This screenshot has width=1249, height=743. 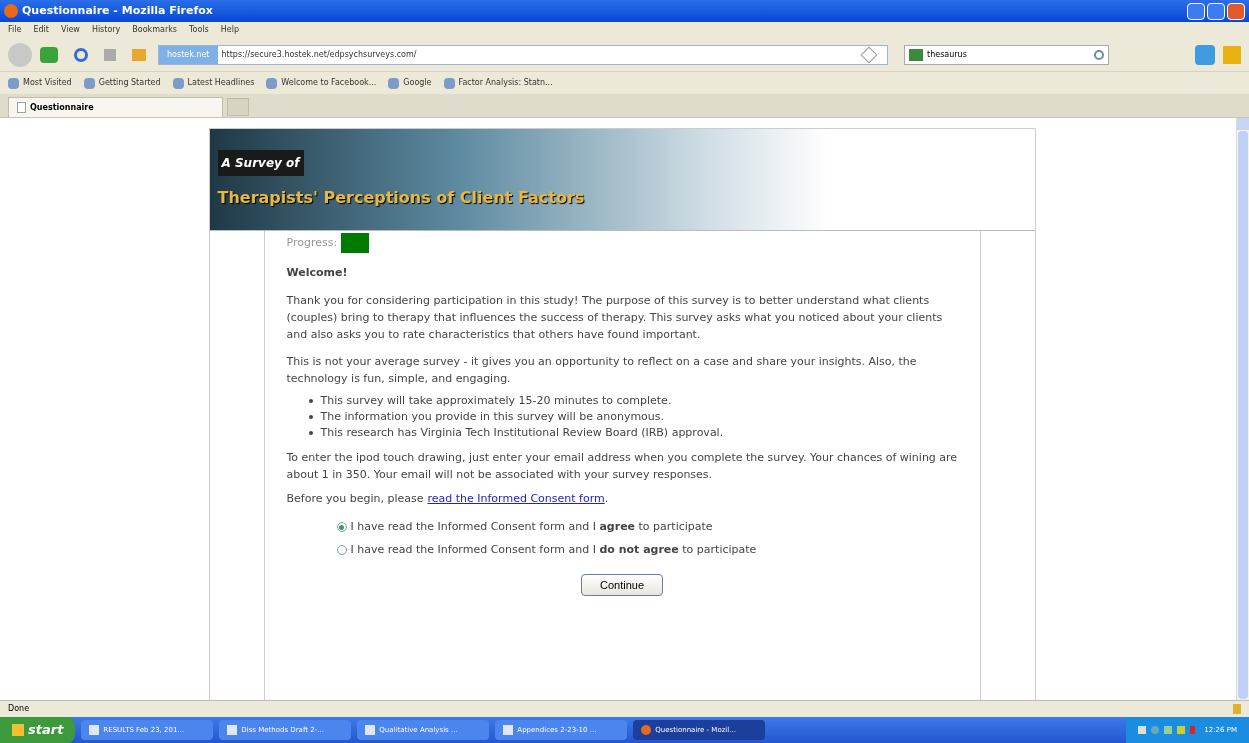 I want to click on search-icon, so click(x=1099, y=54).